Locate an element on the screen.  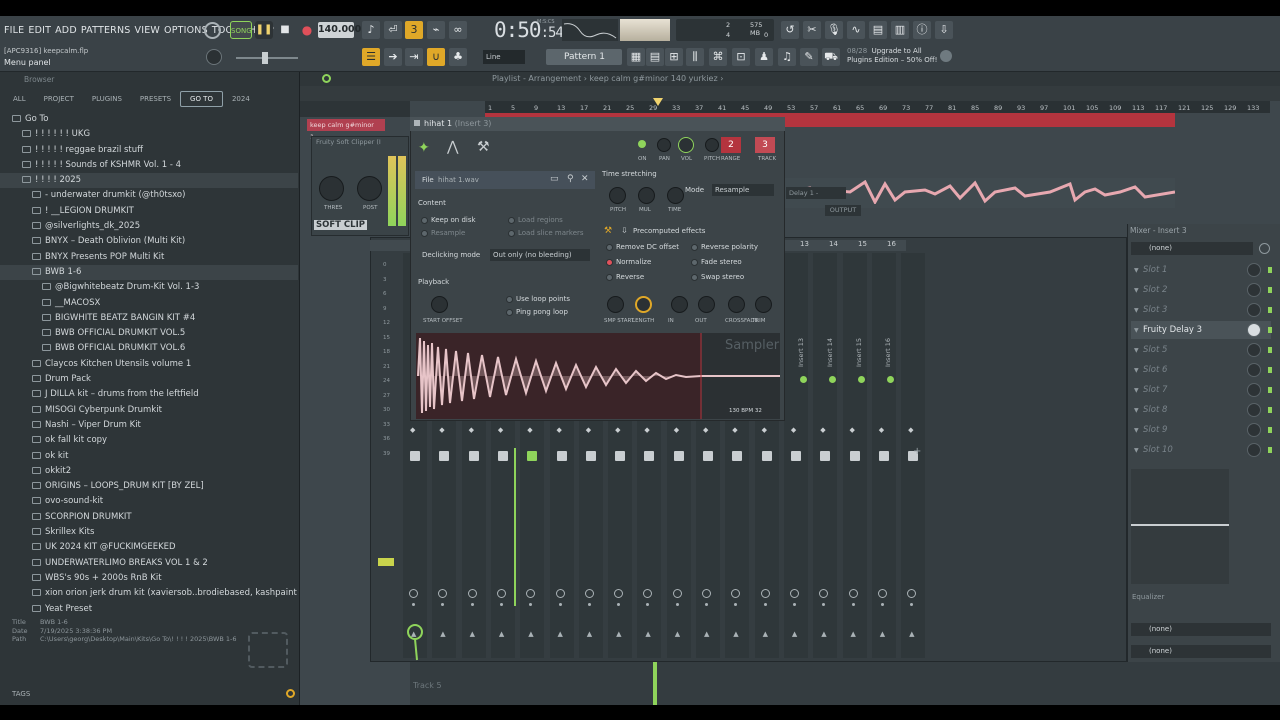
menu-item-options: OPTIONS is located at coordinates (186, 30).